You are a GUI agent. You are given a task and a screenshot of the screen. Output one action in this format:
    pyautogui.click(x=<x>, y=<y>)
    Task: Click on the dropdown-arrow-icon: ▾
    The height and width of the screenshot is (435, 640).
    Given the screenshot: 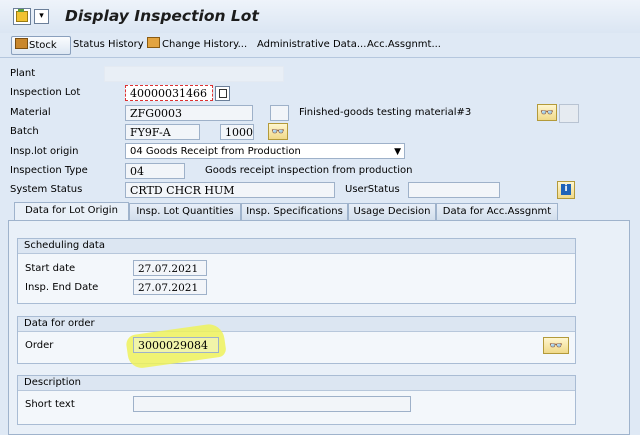 What is the action you would take?
    pyautogui.click(x=41, y=16)
    